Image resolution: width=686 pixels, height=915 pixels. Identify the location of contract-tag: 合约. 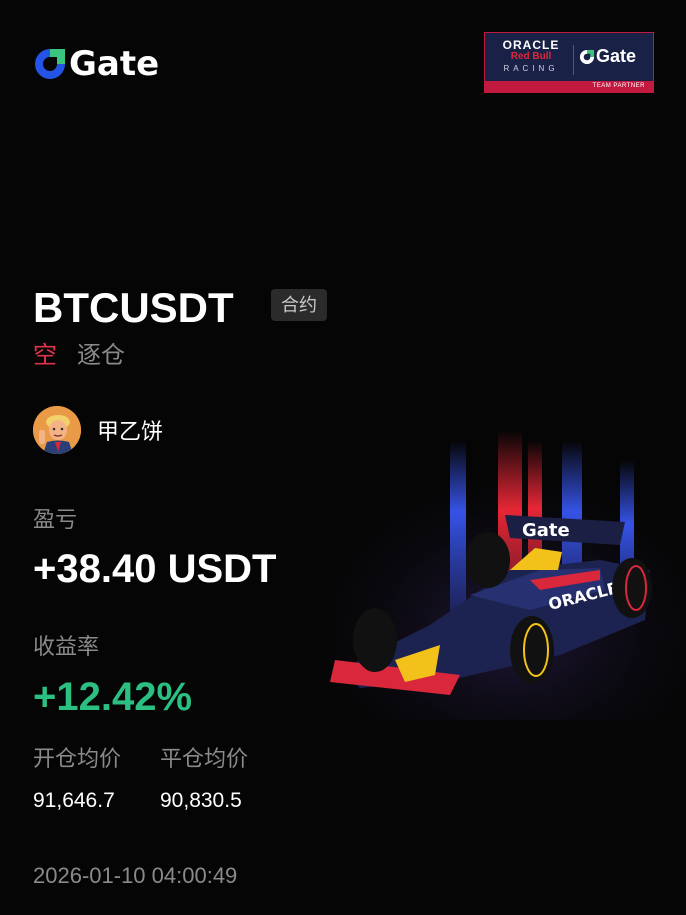
(299, 305).